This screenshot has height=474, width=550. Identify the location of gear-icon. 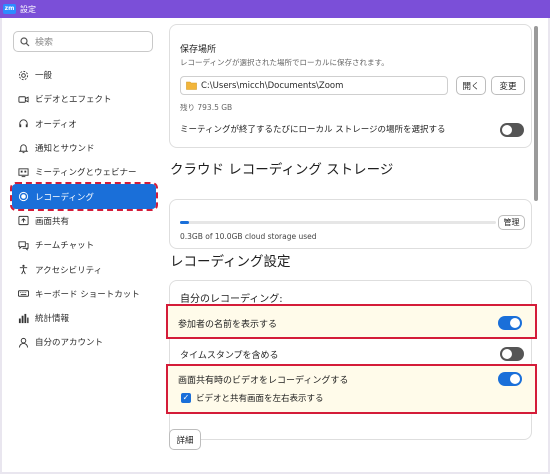
(23, 75).